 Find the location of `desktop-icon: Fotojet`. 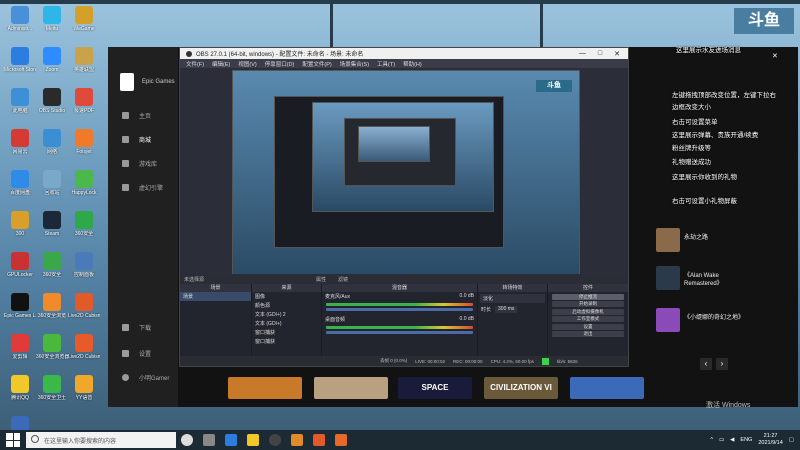

desktop-icon: Fotojet is located at coordinates (84, 142).